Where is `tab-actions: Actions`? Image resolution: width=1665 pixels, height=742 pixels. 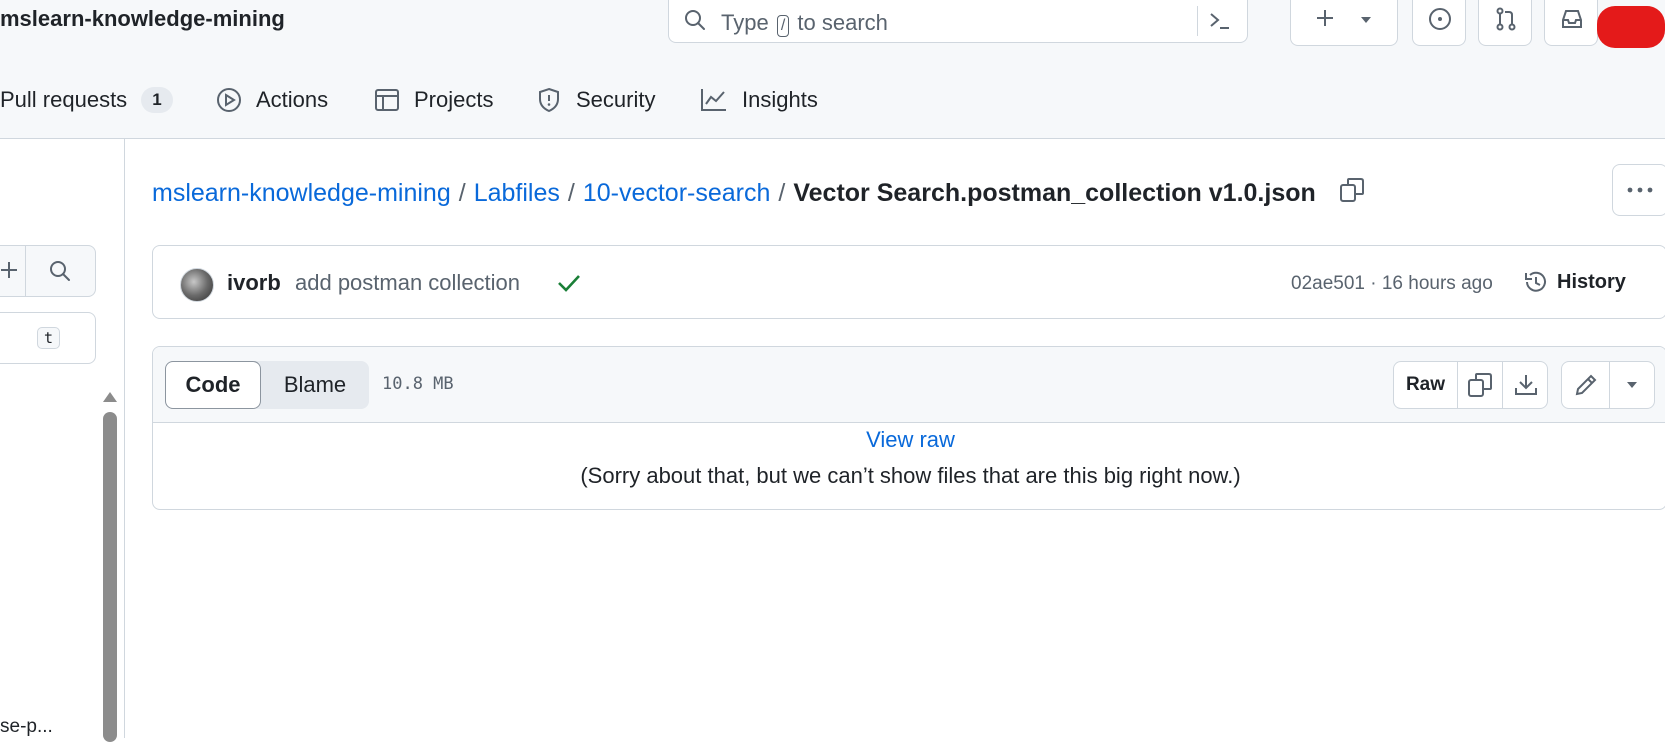 tab-actions: Actions is located at coordinates (272, 100).